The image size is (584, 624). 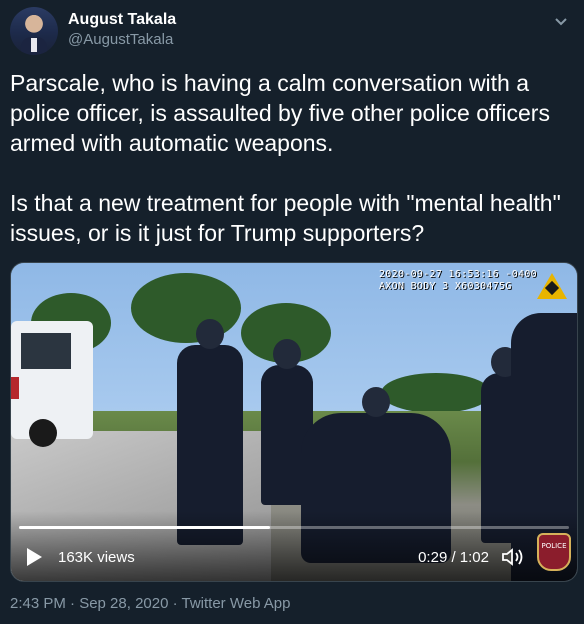 I want to click on truck-tire, so click(x=43, y=433).